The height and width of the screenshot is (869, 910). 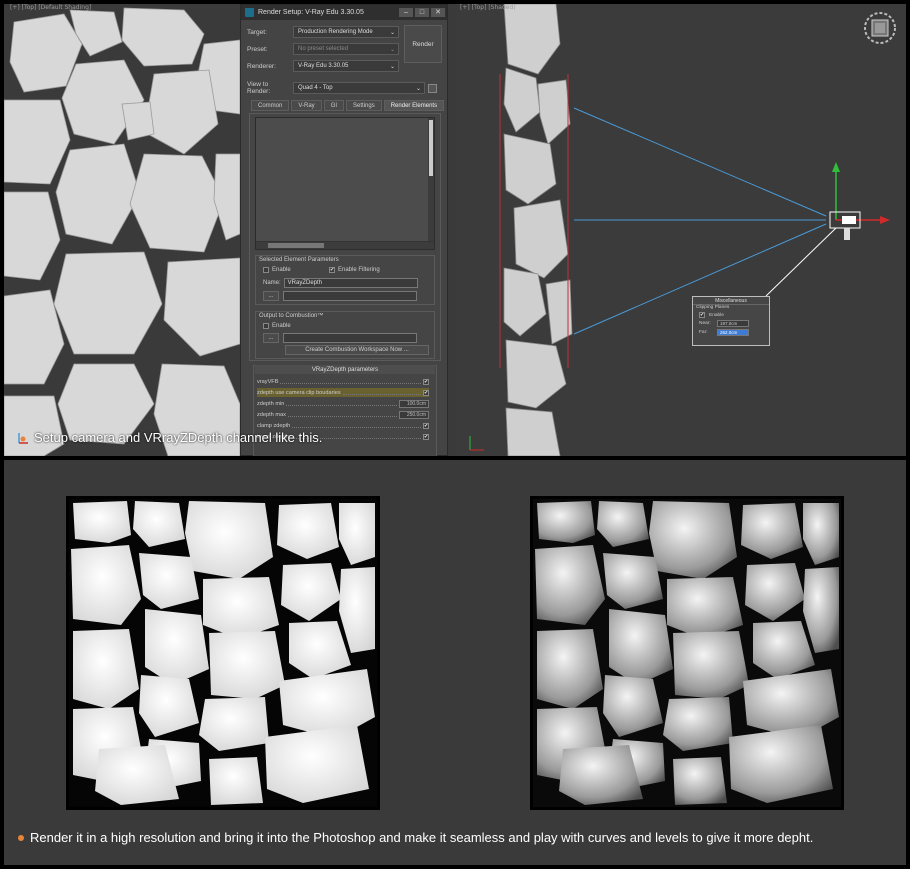 I want to click on enable-filtering-label: Enable Filtering, so click(x=359, y=270).